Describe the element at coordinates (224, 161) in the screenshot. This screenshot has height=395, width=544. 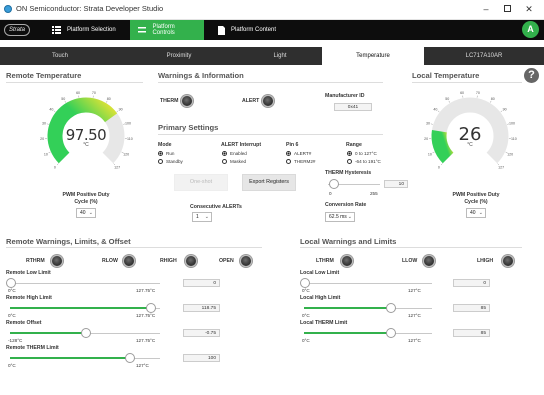
I see `alert-masked-radio` at that location.